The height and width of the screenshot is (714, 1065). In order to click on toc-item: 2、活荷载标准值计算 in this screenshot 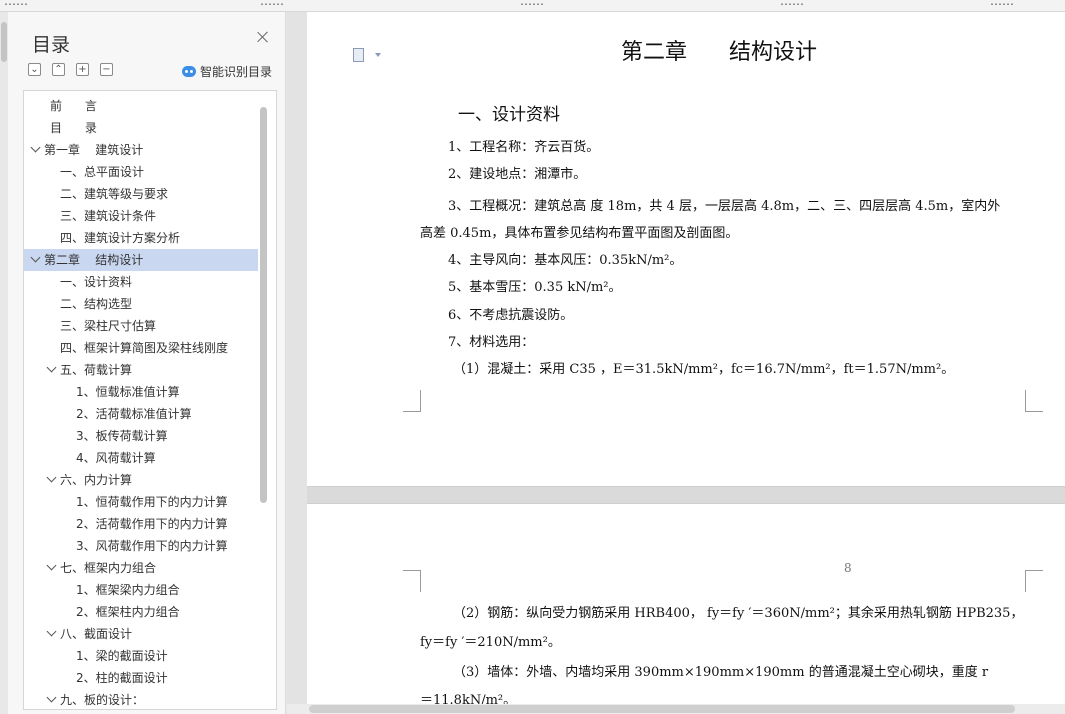, I will do `click(141, 414)`.